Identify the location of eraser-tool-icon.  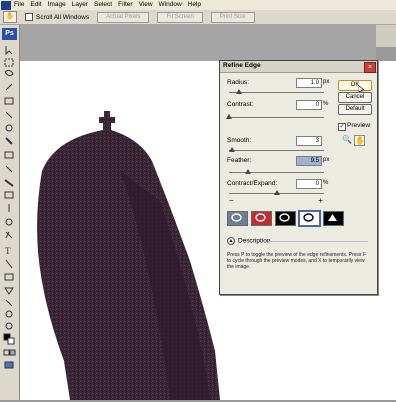
(9, 183).